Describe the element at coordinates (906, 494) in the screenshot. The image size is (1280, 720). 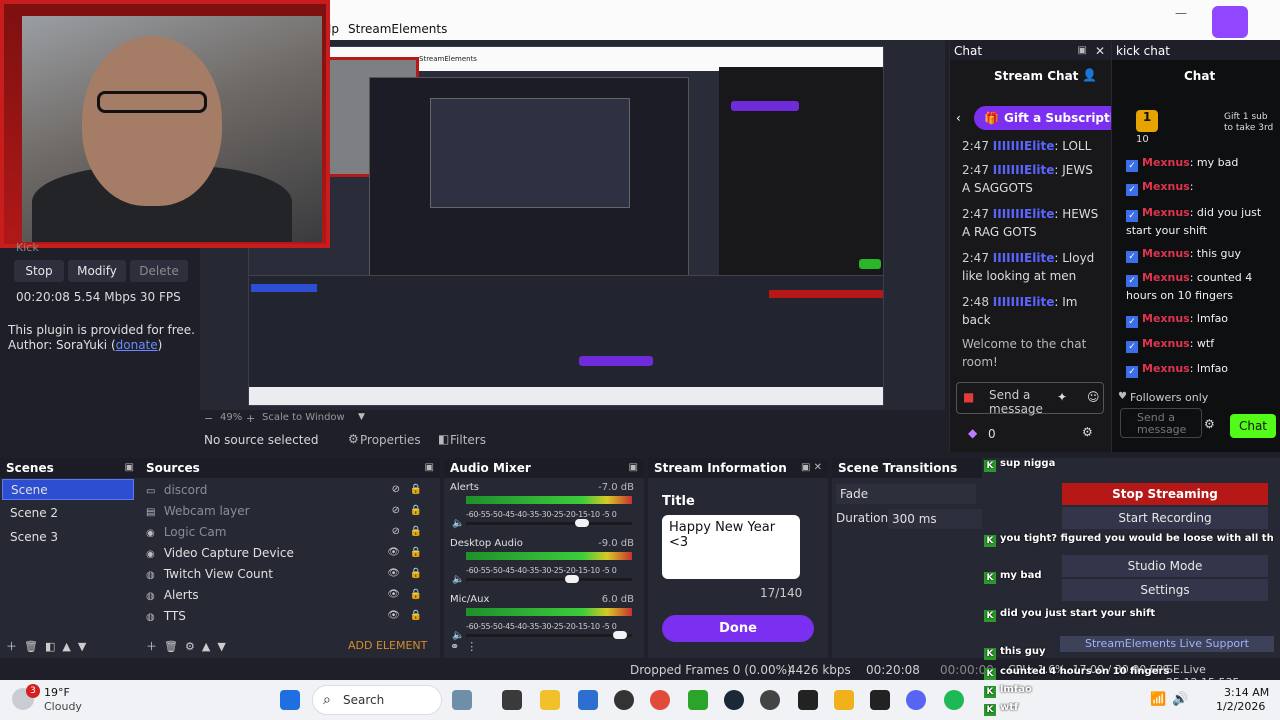
I see `transition-select: Fade` at that location.